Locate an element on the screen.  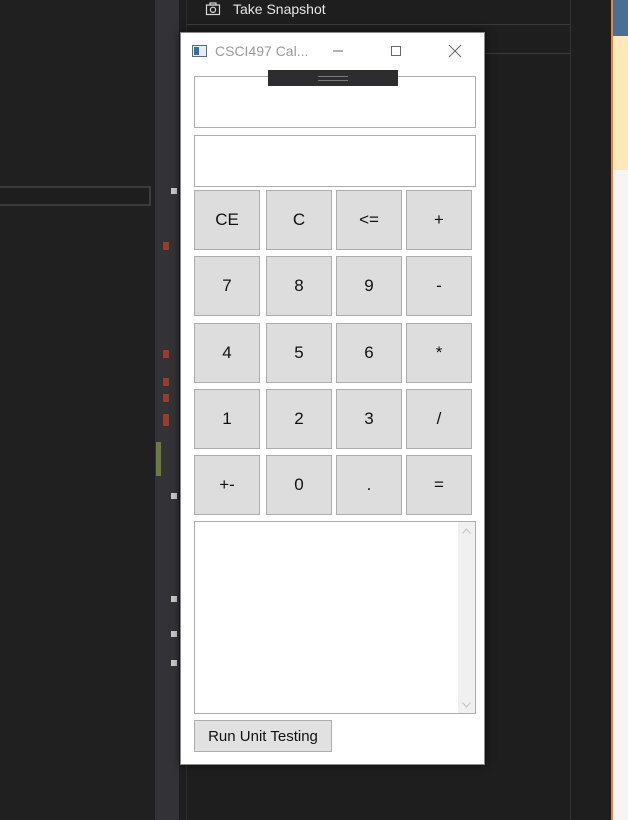
digit-0-button: 0 is located at coordinates (299, 485).